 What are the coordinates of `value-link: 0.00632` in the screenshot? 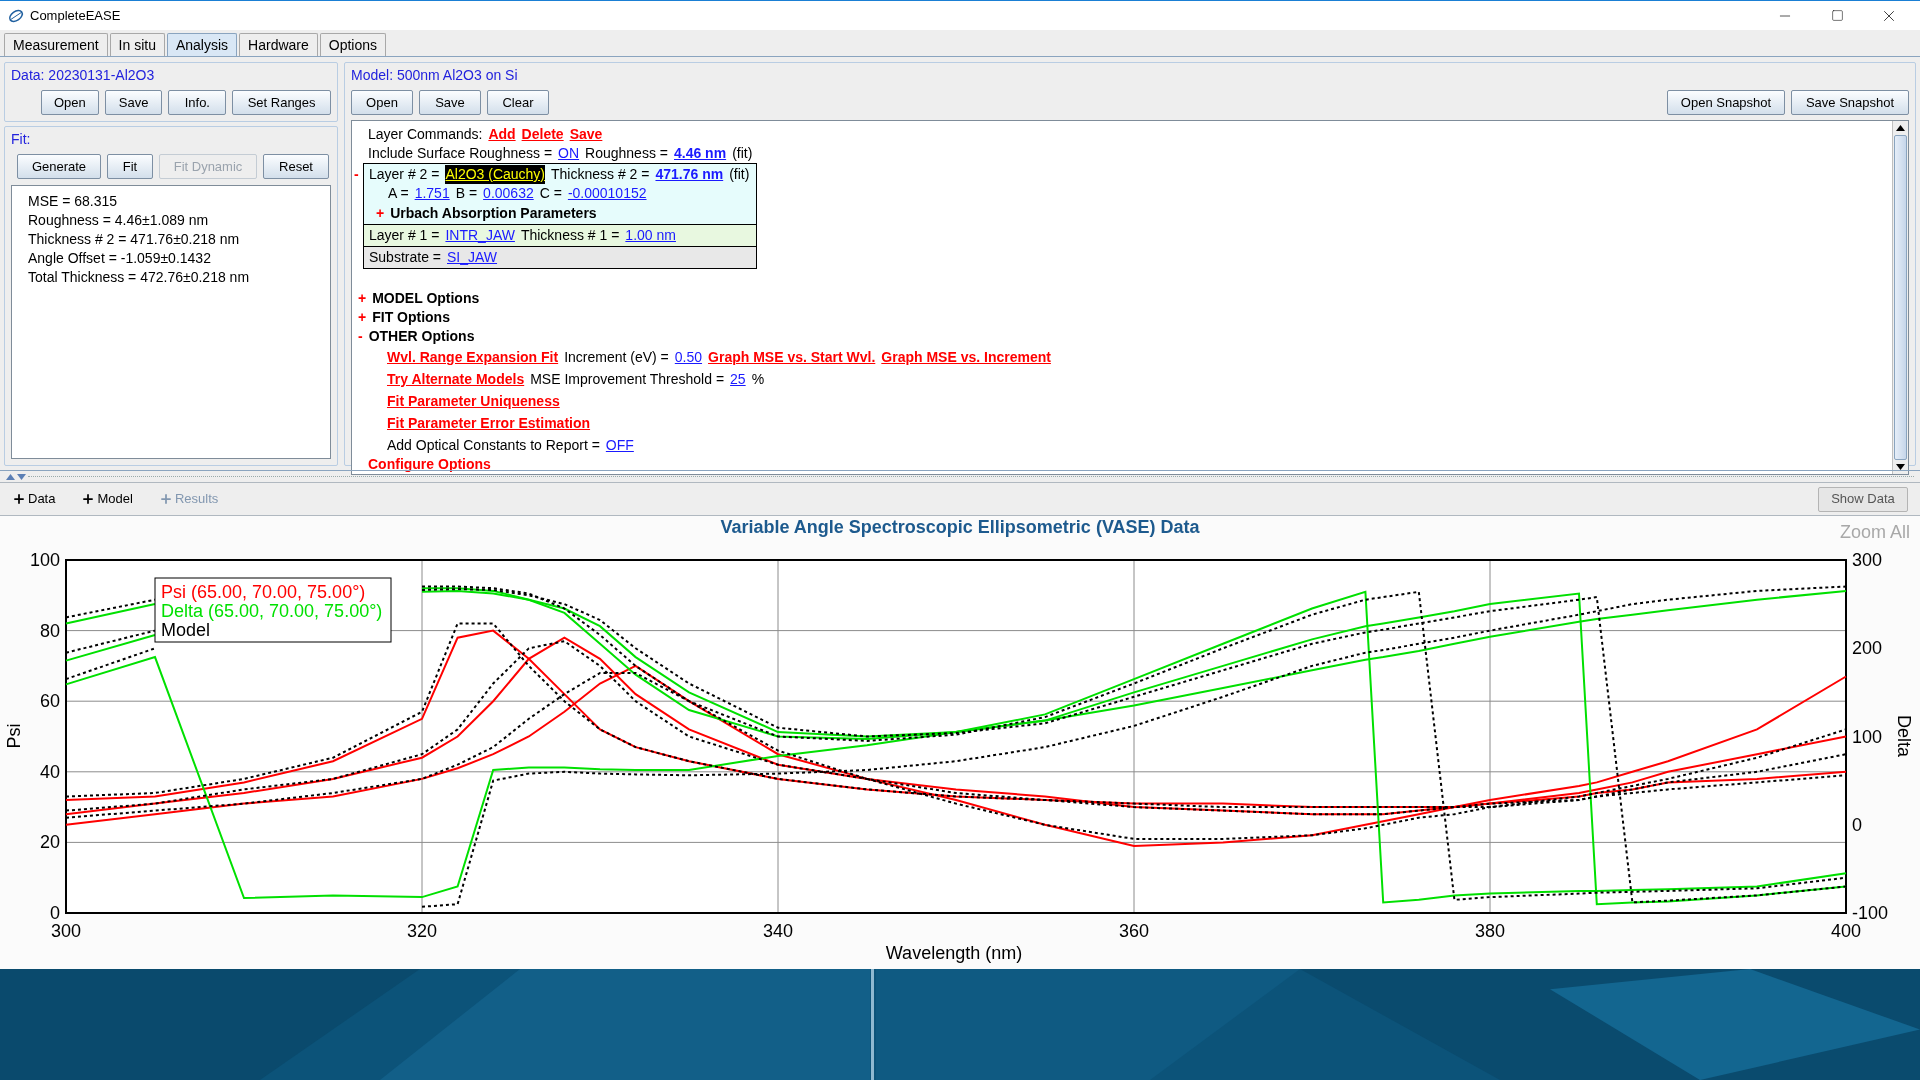 It's located at (508, 193).